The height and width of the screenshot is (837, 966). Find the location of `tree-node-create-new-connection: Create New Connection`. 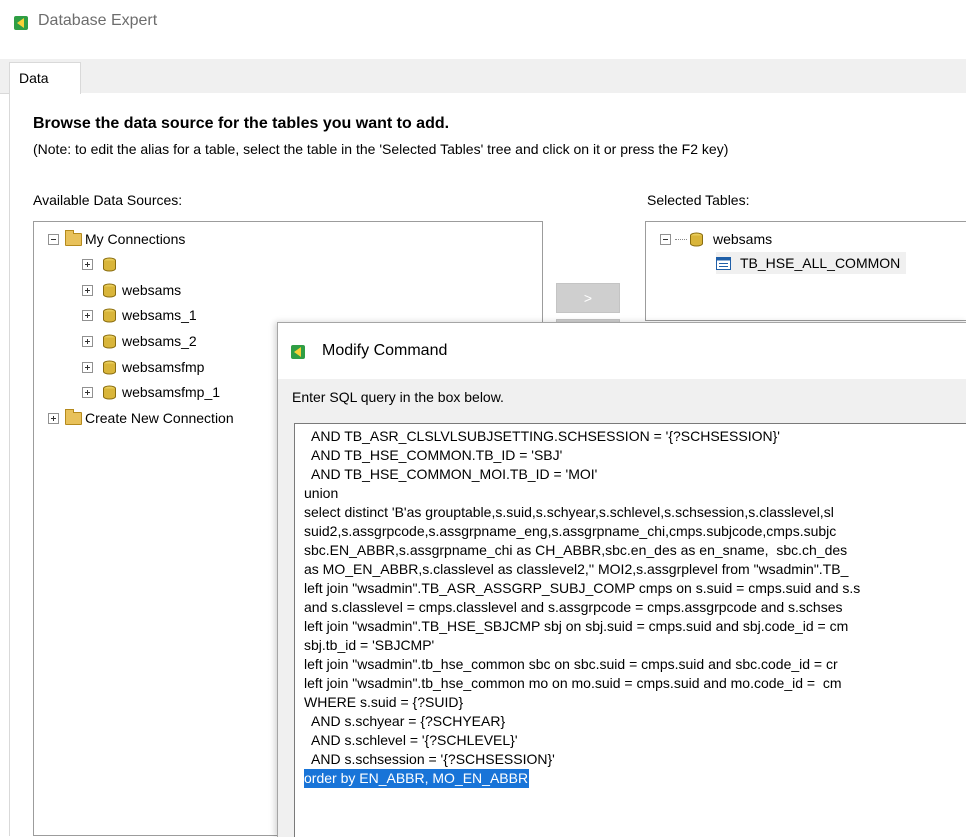

tree-node-create-new-connection: Create New Connection is located at coordinates (141, 418).